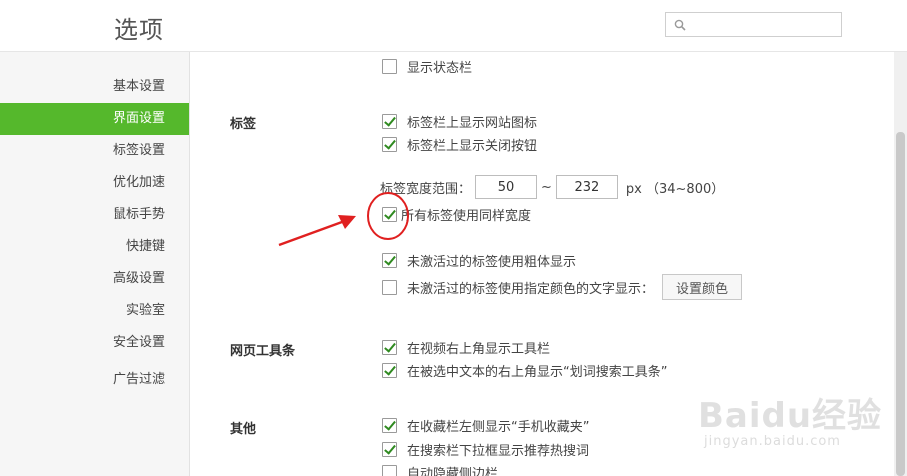 This screenshot has height=476, width=907. I want to click on option-mobile-favorites: 在收藏栏左侧显示“手机收藏夹”, so click(486, 425).